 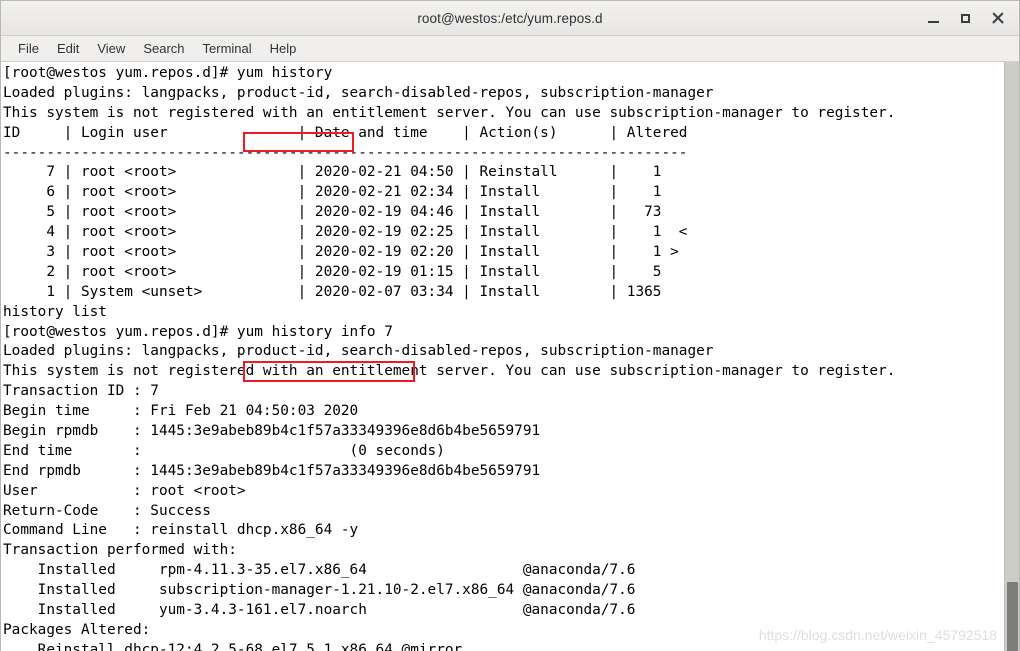 I want to click on window-controls, so click(x=965, y=18).